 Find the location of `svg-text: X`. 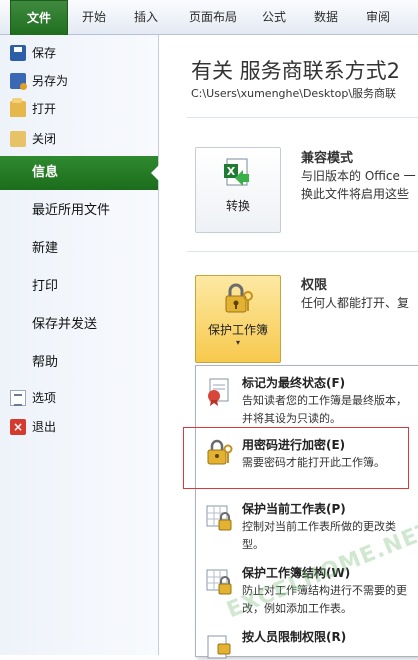

svg-text: X is located at coordinates (231, 171).